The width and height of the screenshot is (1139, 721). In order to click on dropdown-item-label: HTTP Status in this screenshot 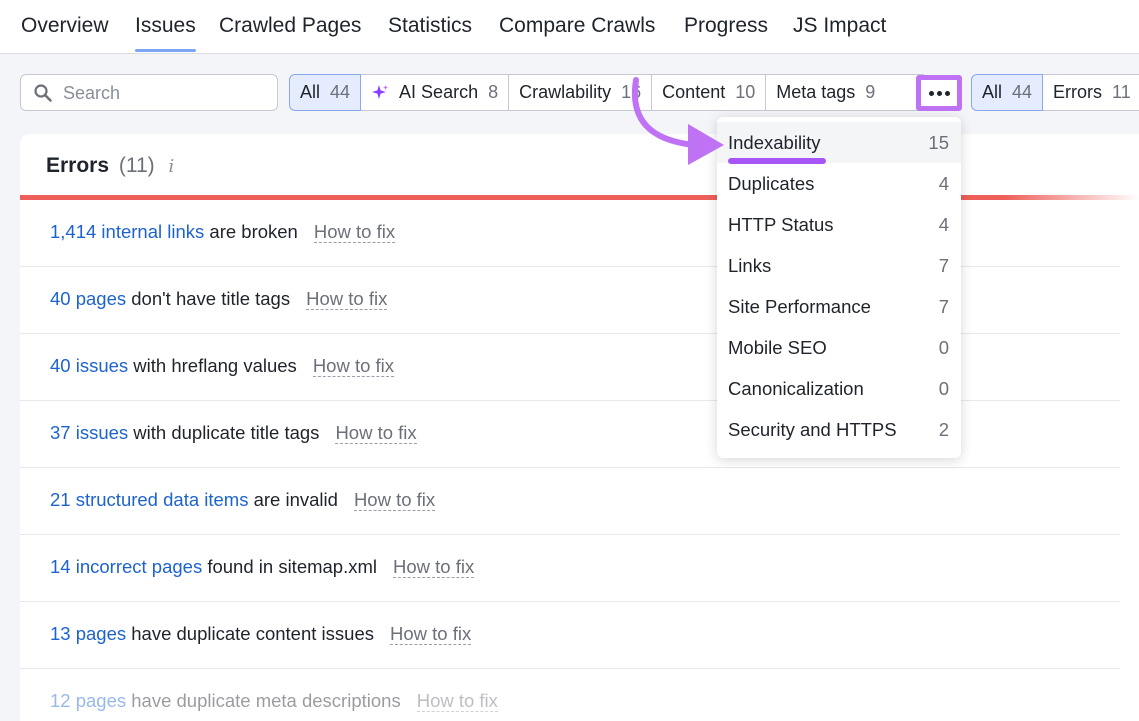, I will do `click(781, 224)`.